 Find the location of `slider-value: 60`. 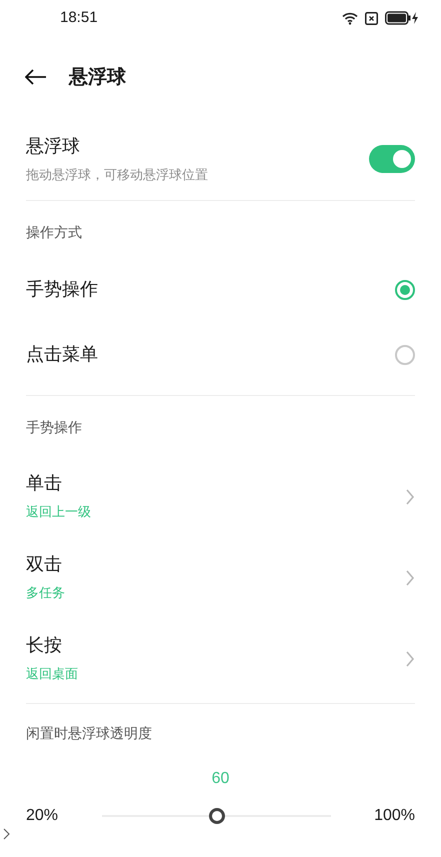

slider-value: 60 is located at coordinates (221, 779).